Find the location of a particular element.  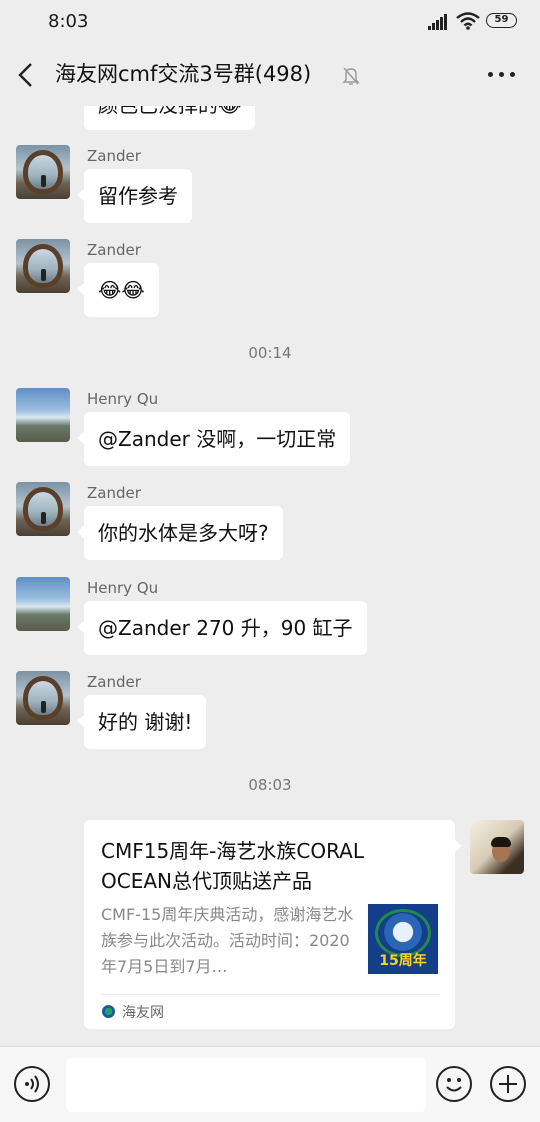

link-card-source: 海友网 is located at coordinates (143, 1013).